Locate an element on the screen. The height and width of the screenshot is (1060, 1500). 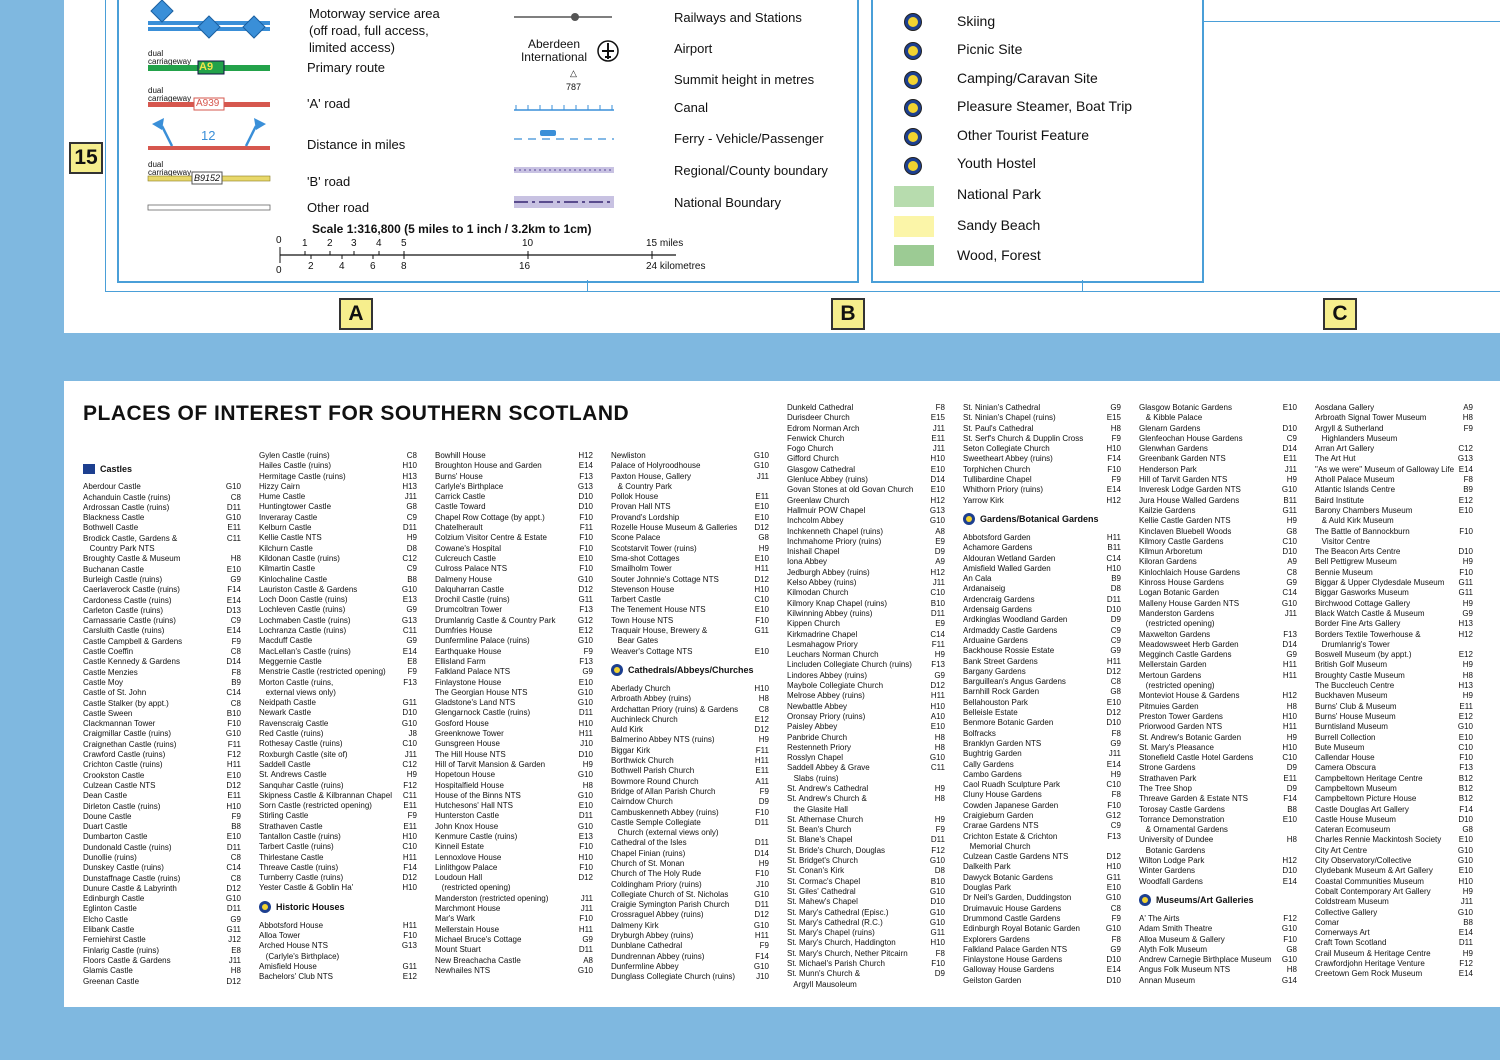
poi-grid-ref: H9 is located at coordinates (1291, 480).